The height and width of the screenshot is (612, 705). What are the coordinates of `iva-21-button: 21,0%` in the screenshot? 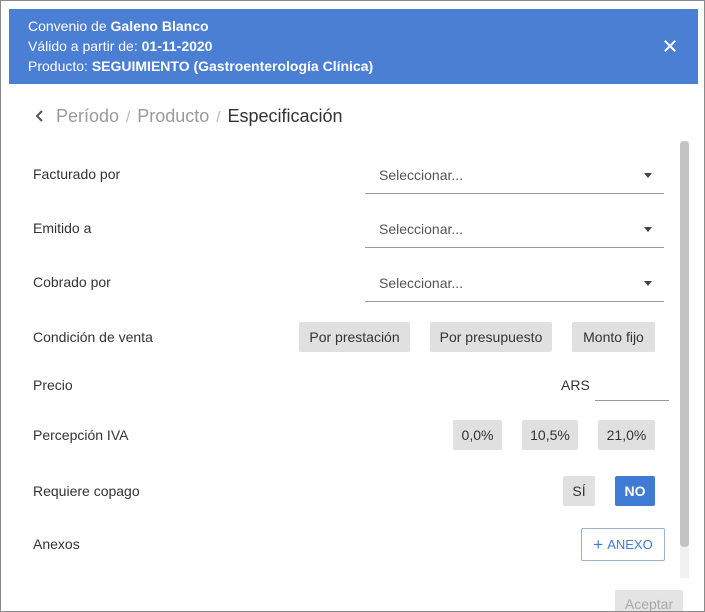 It's located at (626, 435).